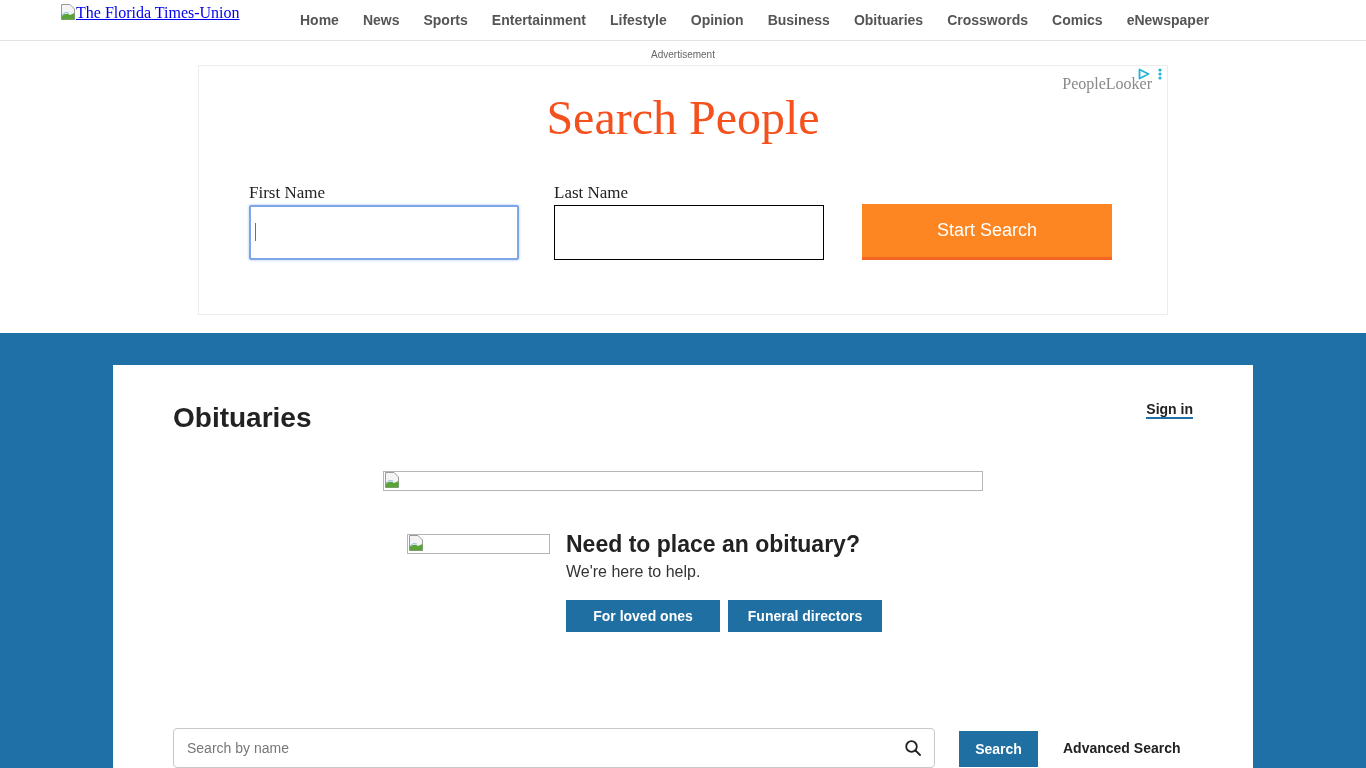 The width and height of the screenshot is (1366, 768). What do you see at coordinates (381, 20) in the screenshot?
I see `nav-link: News` at bounding box center [381, 20].